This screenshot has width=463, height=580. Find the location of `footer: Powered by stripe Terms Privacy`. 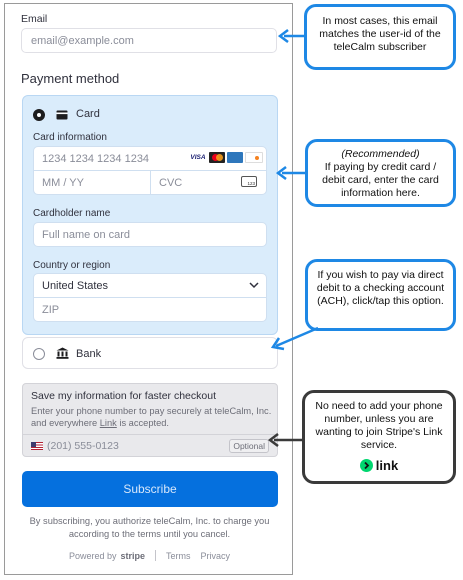

footer: Powered by stripe Terms Privacy is located at coordinates (149, 555).